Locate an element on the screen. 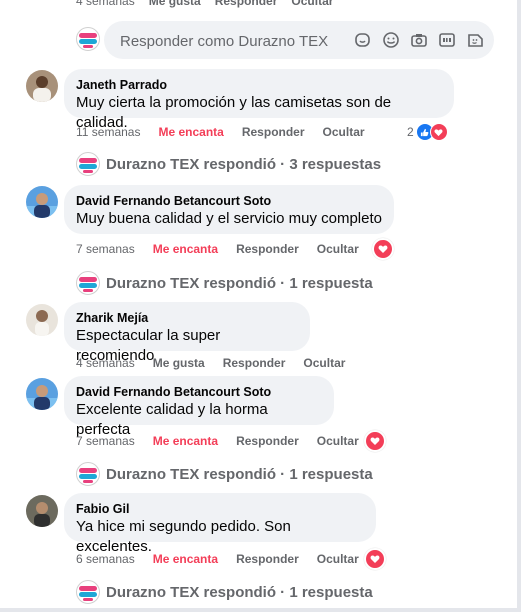 This screenshot has width=521, height=612. sticker-icon is located at coordinates (363, 40).